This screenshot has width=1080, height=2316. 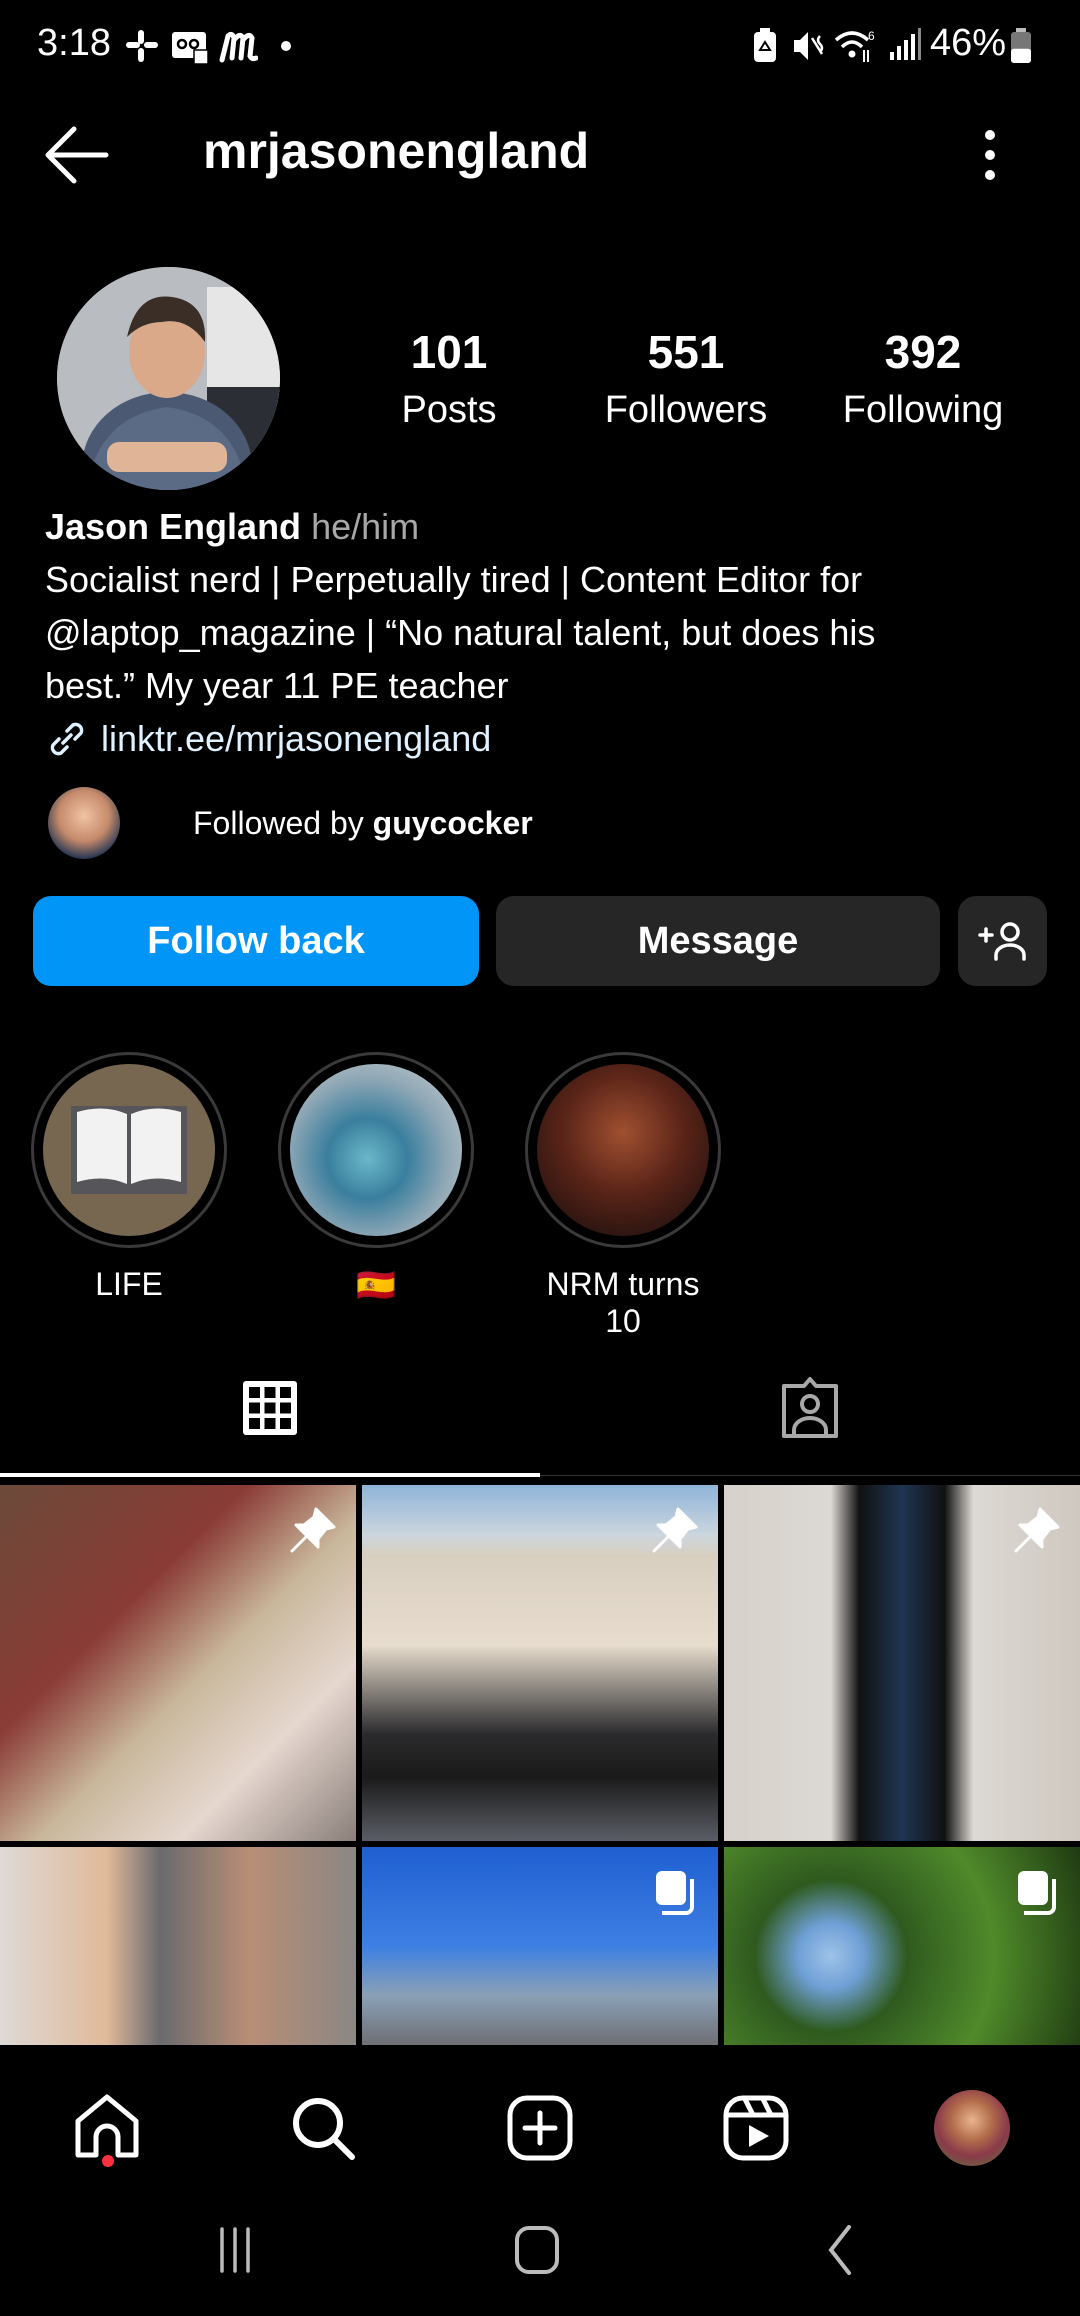 I want to click on followed-by-text: Followed by guycocker, so click(x=363, y=823).